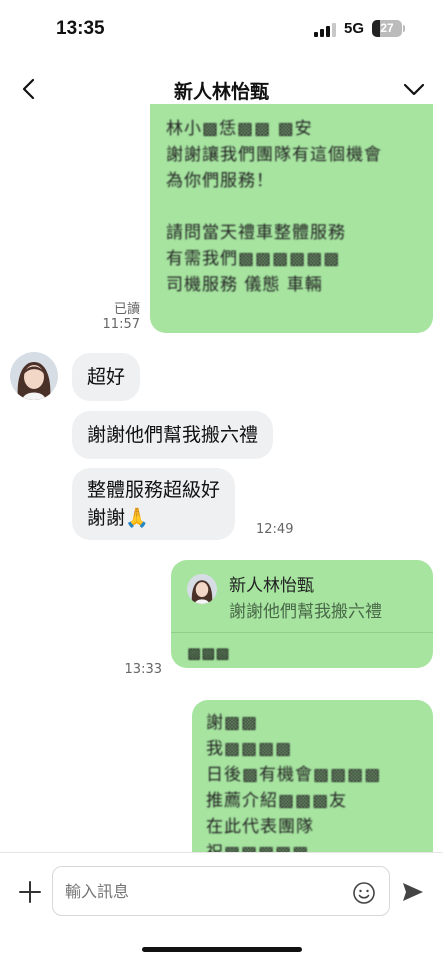 The height and width of the screenshot is (960, 443). I want to click on battery-icon: 27, so click(387, 28).